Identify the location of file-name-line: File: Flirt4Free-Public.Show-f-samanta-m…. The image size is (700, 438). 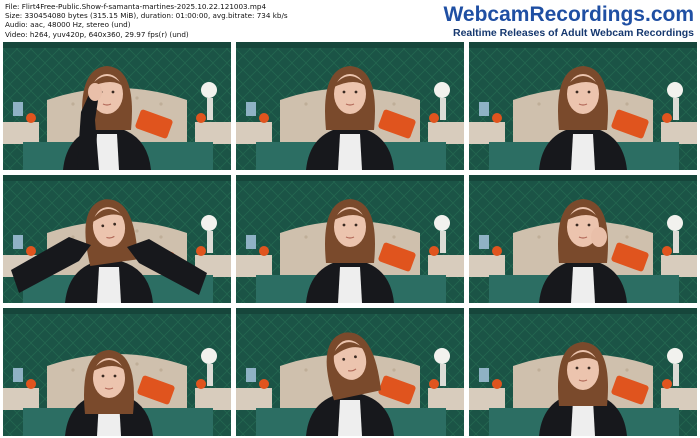
(136, 6).